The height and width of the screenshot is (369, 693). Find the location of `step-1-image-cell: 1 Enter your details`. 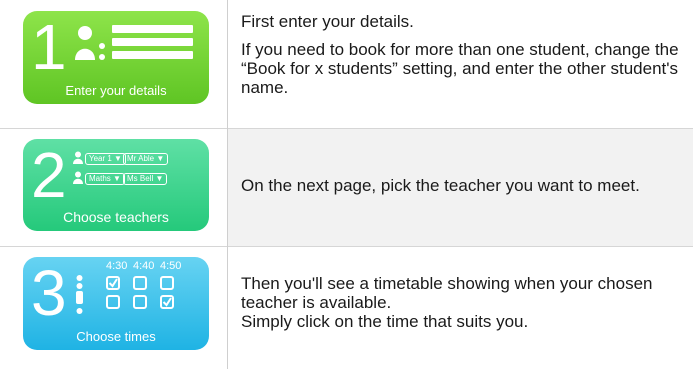

step-1-image-cell: 1 Enter your details is located at coordinates (113, 64).